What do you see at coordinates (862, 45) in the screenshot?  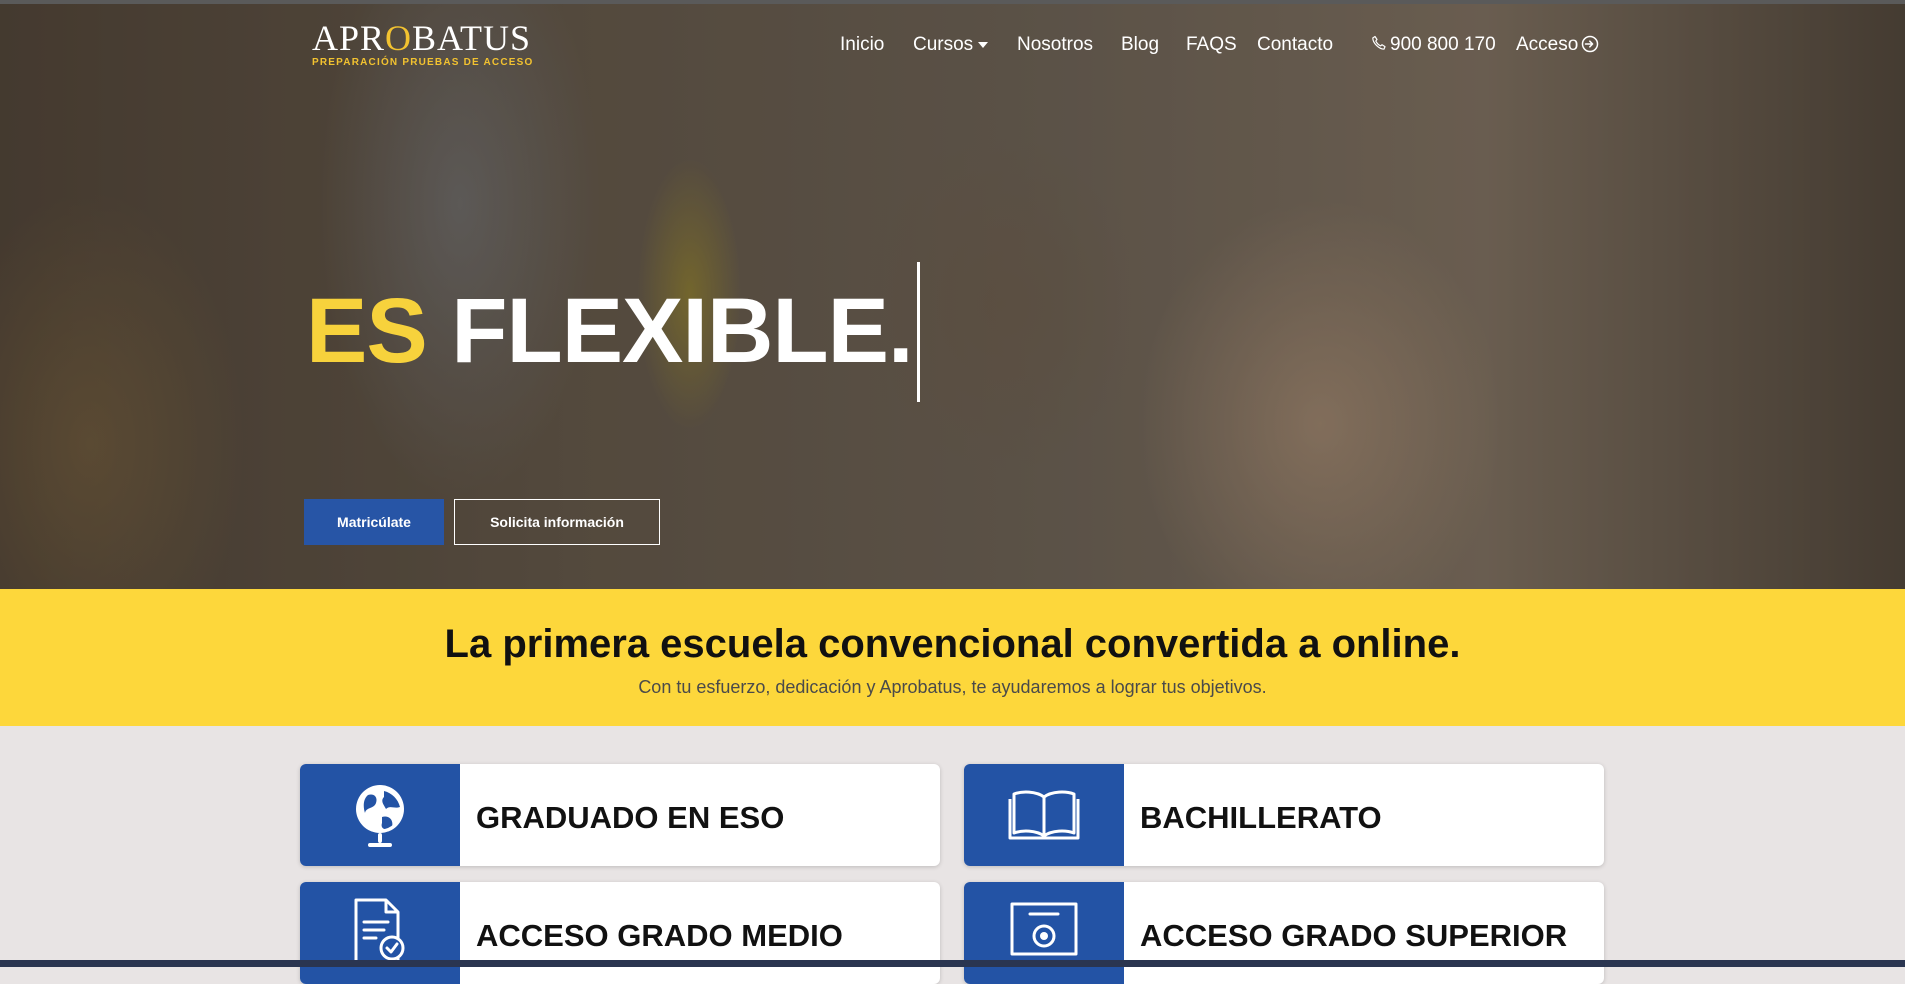 I see `nav-inicio: Inicio` at bounding box center [862, 45].